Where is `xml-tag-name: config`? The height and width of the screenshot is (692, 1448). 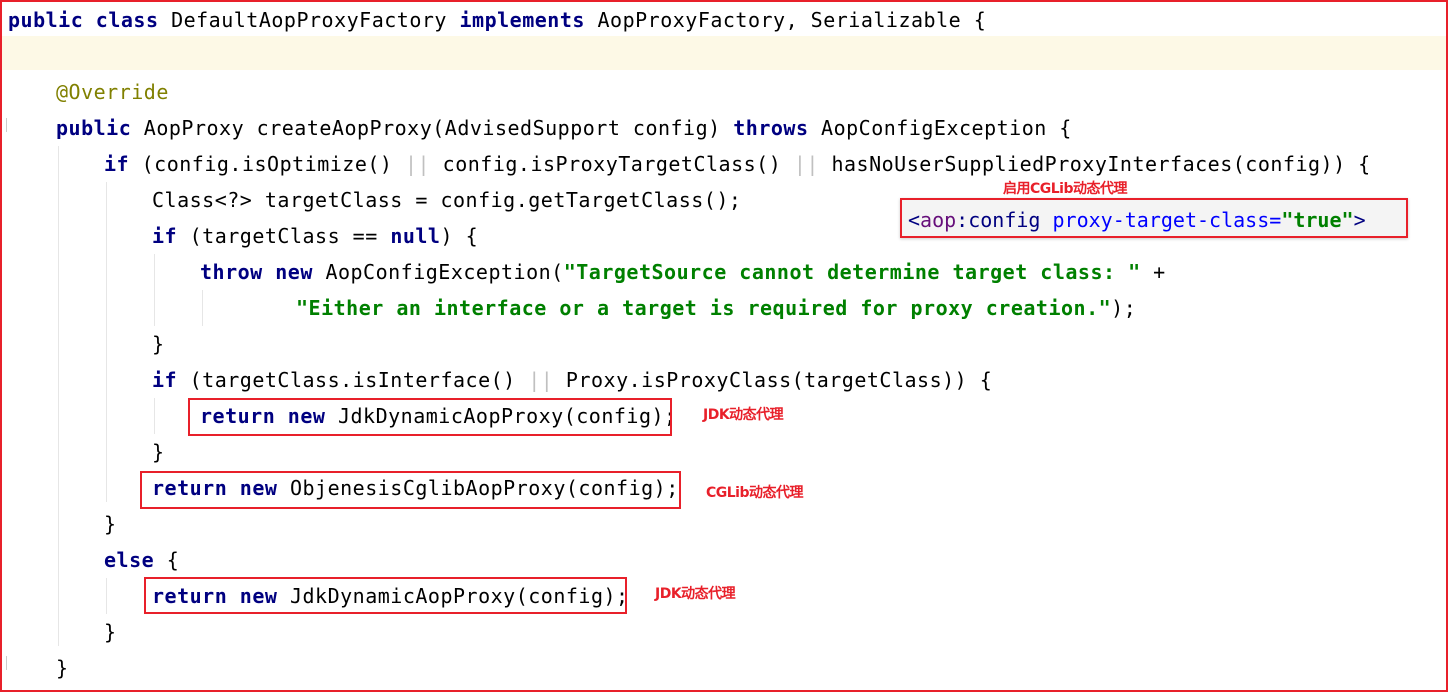 xml-tag-name: config is located at coordinates (1004, 220).